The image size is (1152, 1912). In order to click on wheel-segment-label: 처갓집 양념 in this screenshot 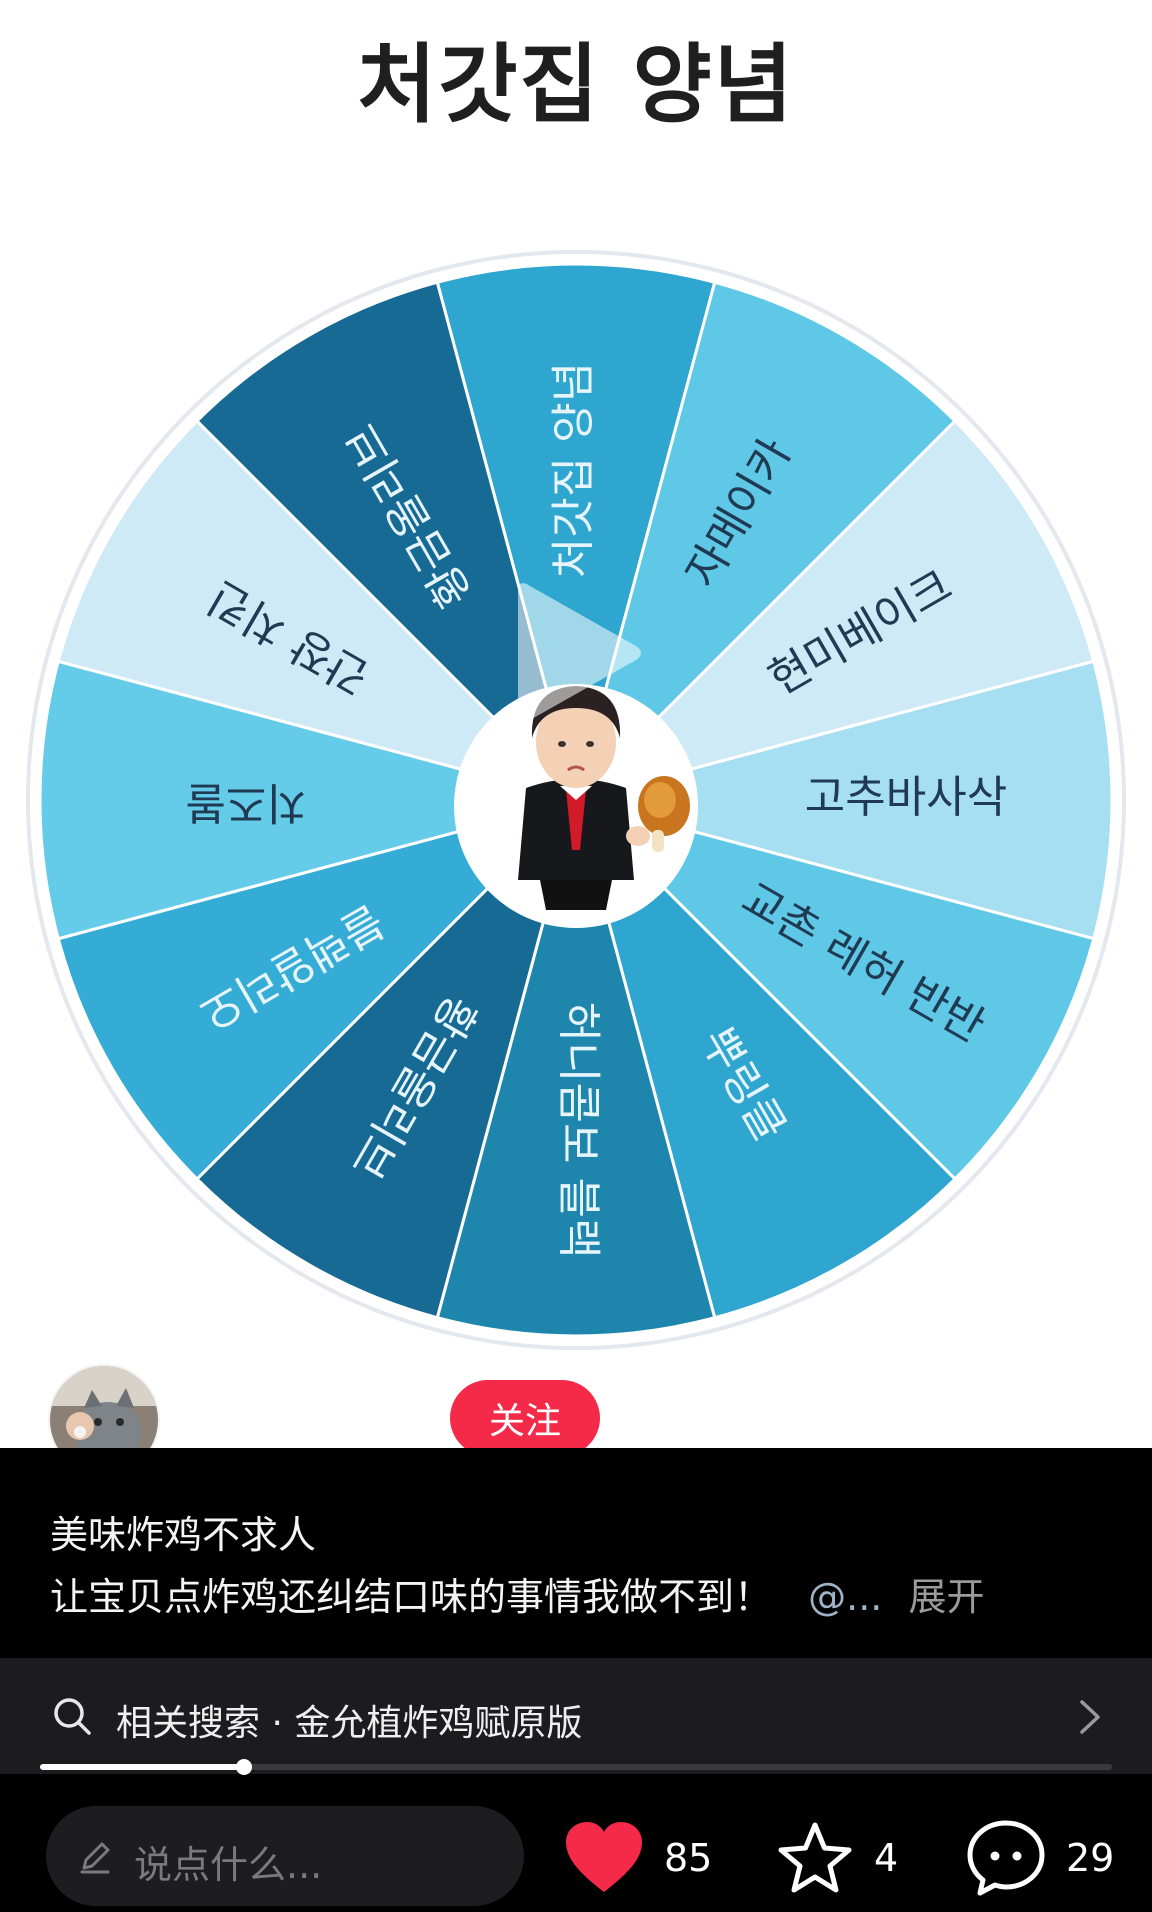, I will do `click(573, 470)`.